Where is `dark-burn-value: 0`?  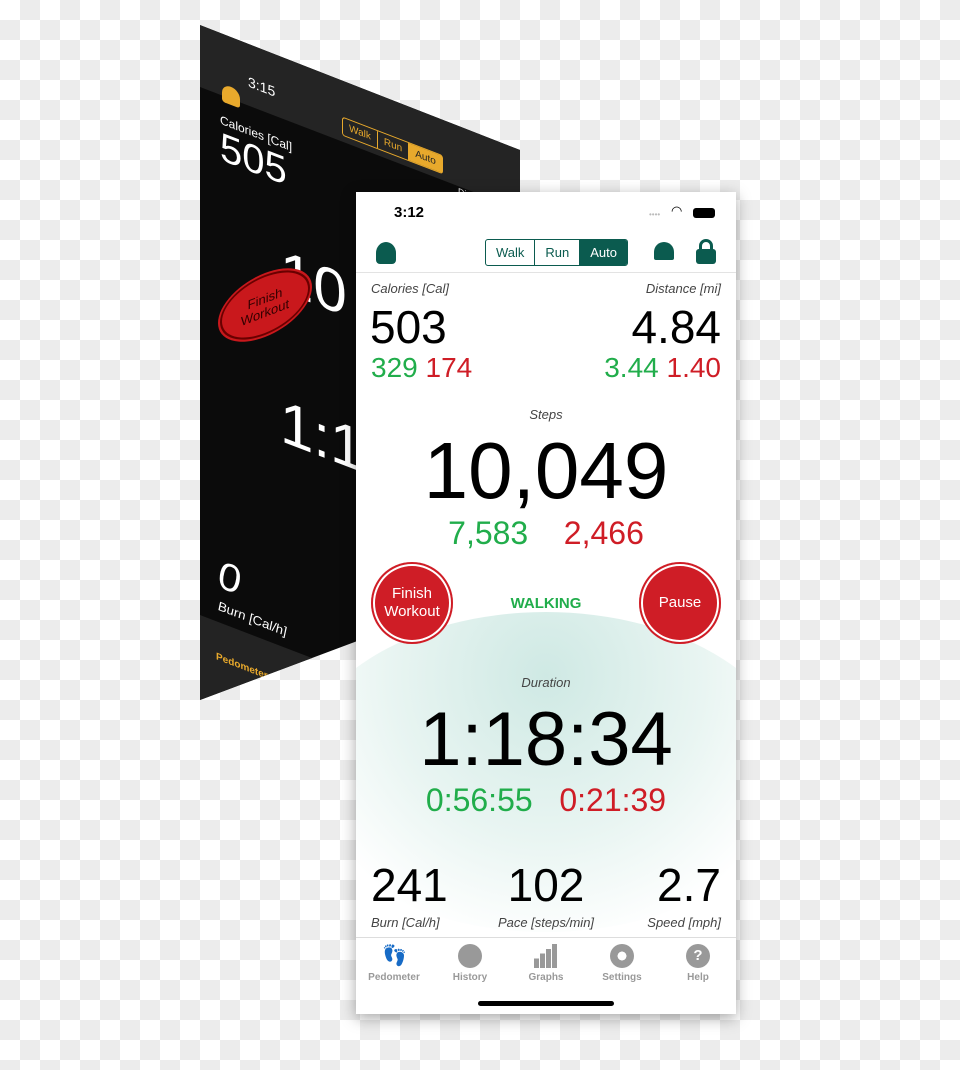
dark-burn-value: 0 is located at coordinates (229, 578).